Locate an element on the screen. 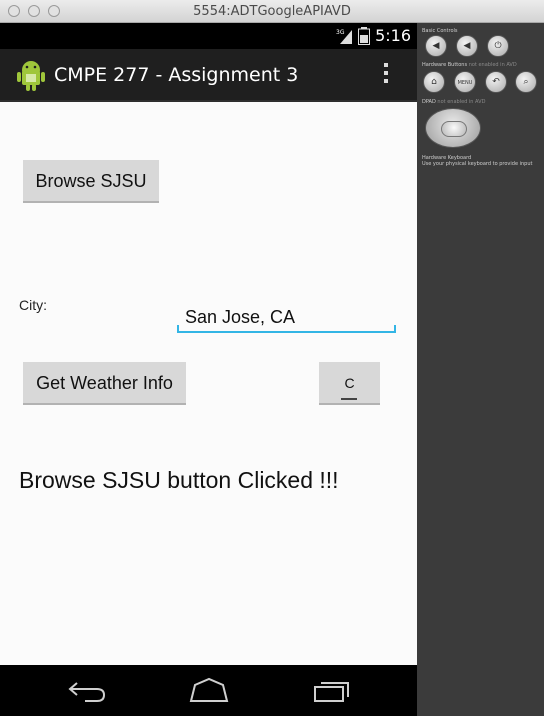 This screenshot has height=716, width=544. android-app-icon is located at coordinates (31, 76).